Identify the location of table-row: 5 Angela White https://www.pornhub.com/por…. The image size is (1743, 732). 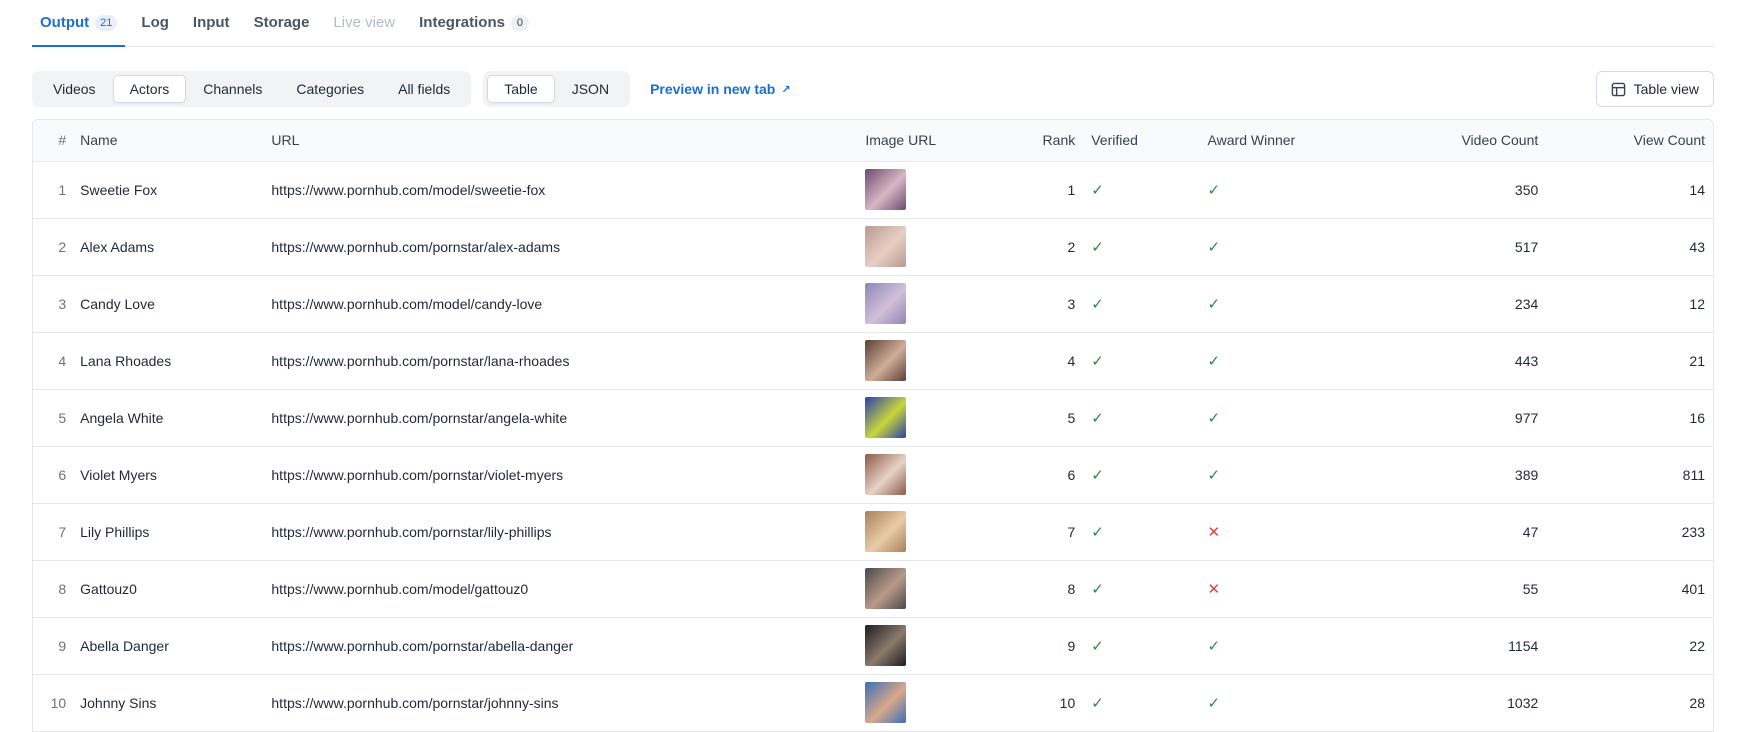
(873, 418).